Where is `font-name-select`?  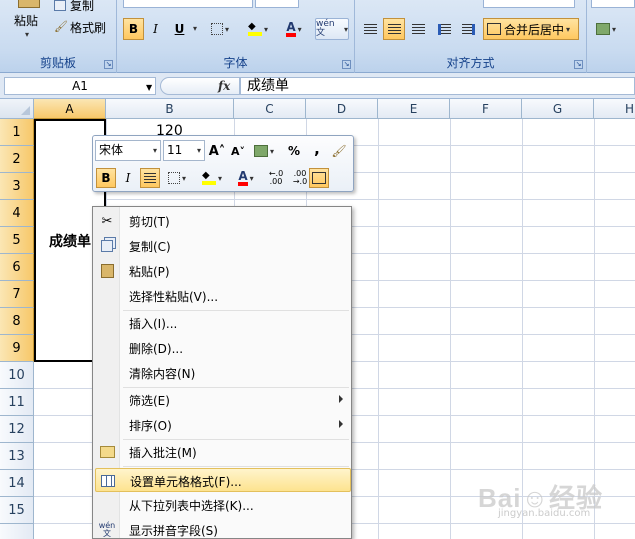
font-name-select is located at coordinates (188, 4).